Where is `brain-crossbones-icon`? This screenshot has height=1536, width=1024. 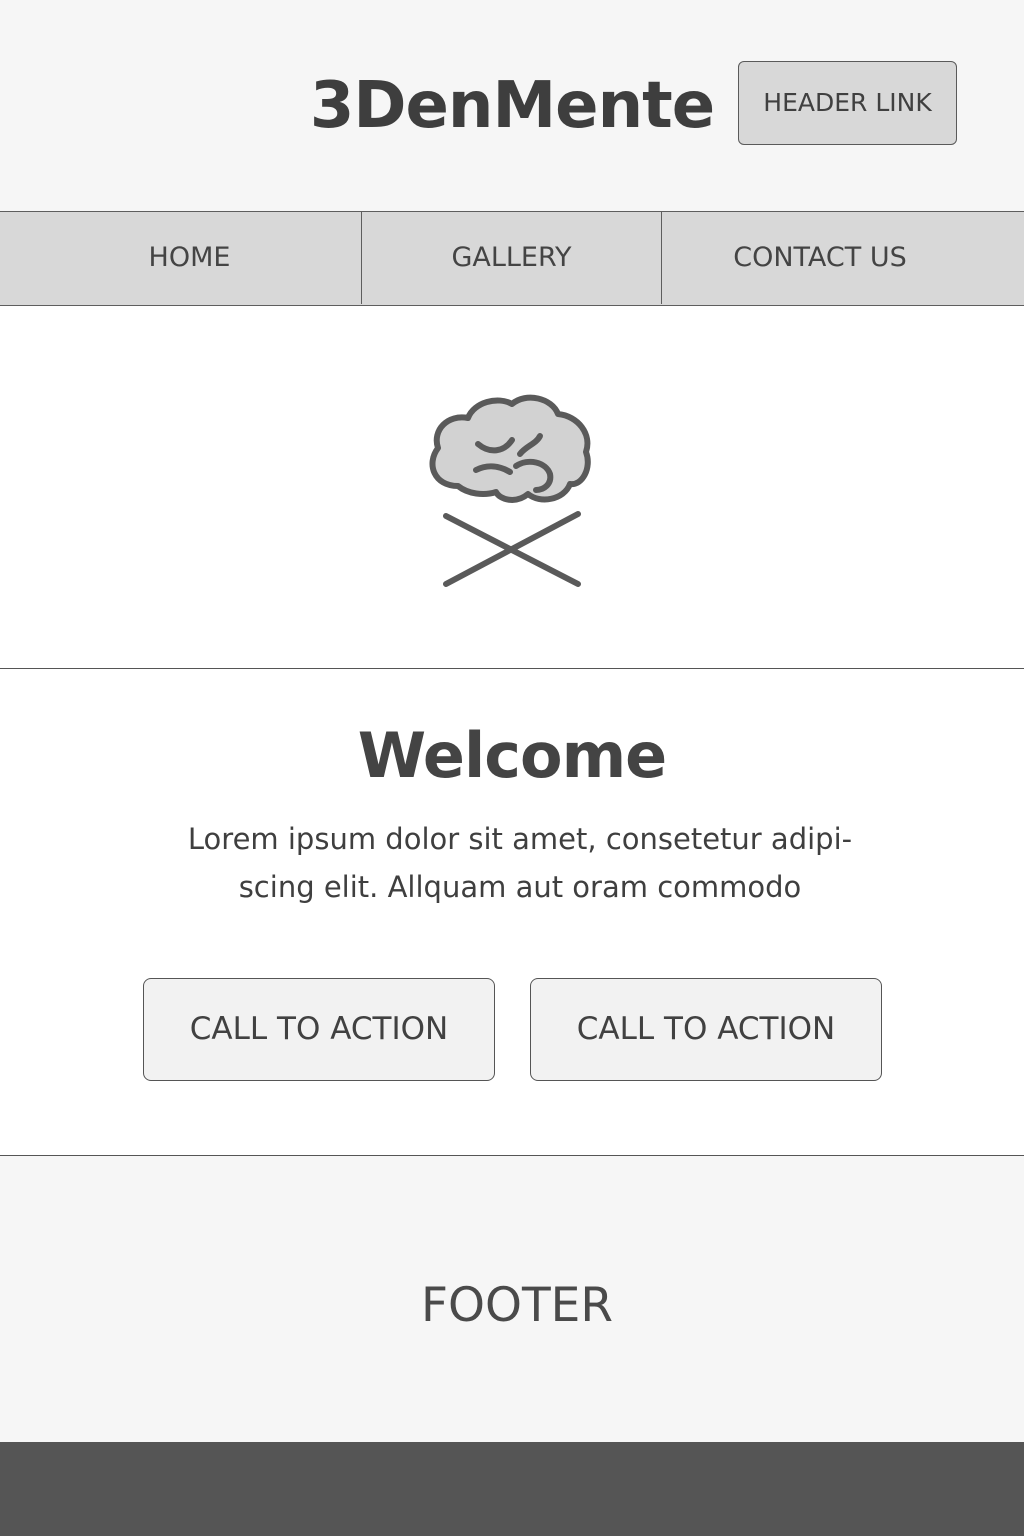 brain-crossbones-icon is located at coordinates (510, 490).